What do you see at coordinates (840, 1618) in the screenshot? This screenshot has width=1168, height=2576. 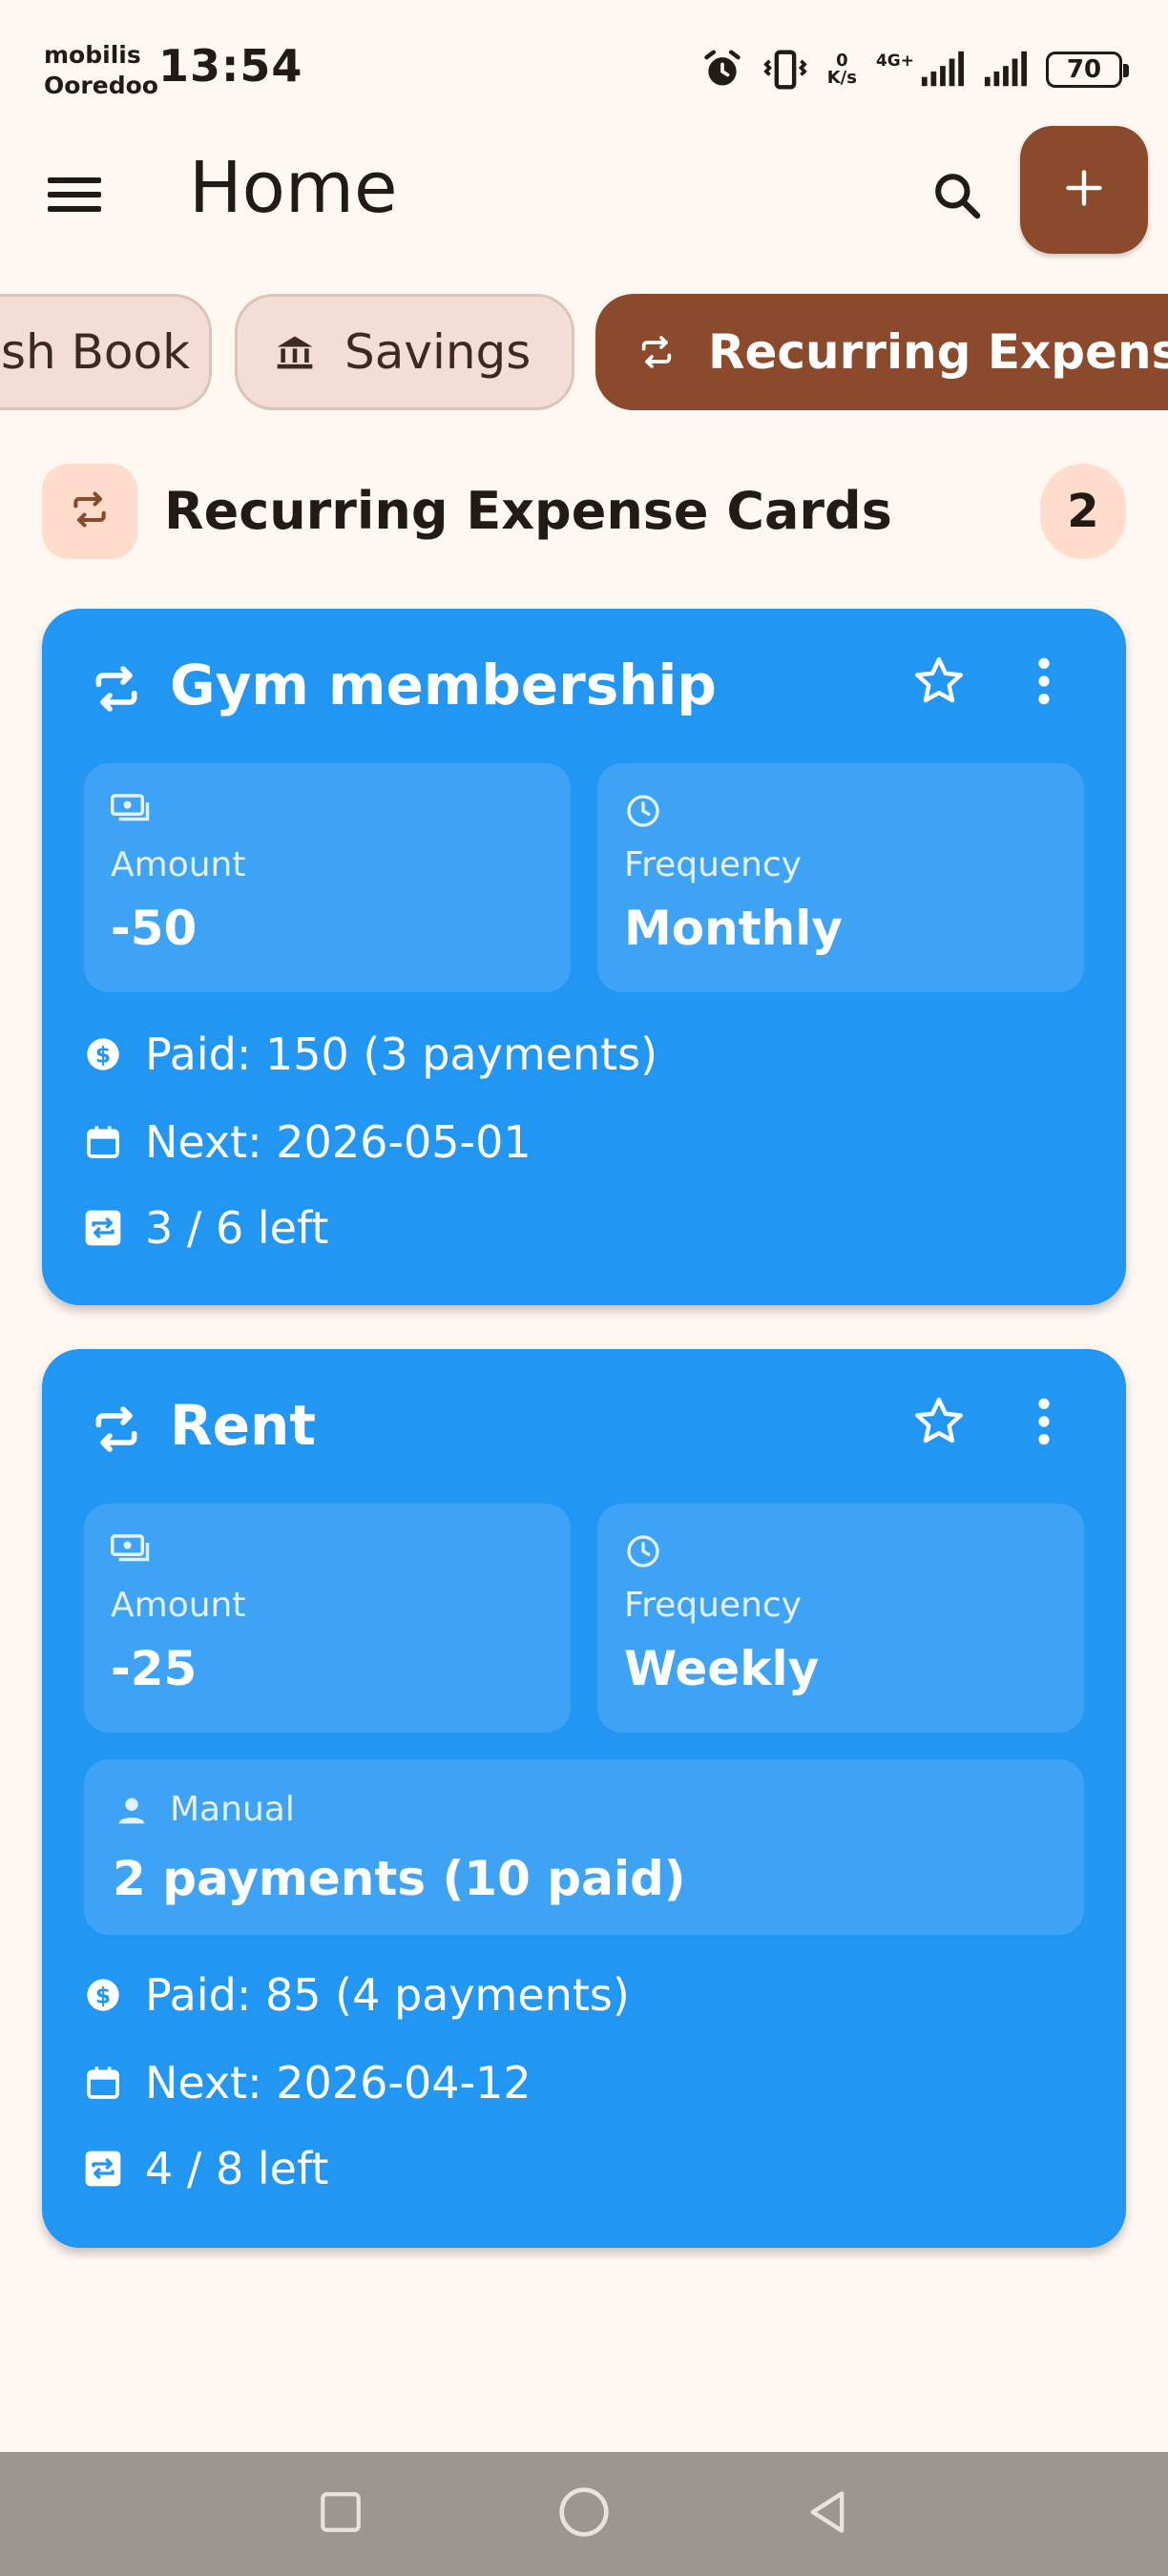 I see `frequency-tile: Frequency Weekly` at bounding box center [840, 1618].